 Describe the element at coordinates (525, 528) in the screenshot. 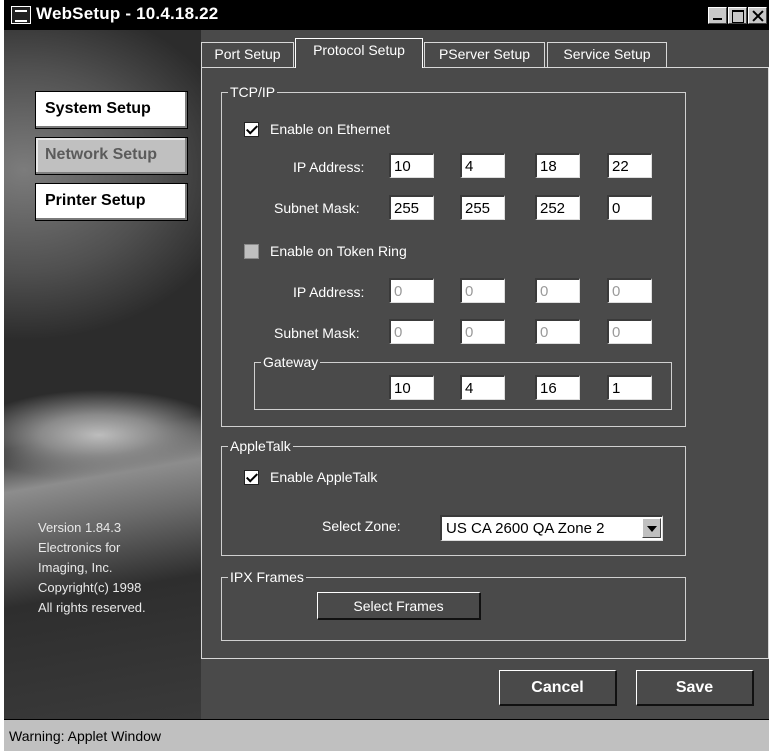

I see `zone-select-value: US CA 2600 QA Zone 2` at that location.